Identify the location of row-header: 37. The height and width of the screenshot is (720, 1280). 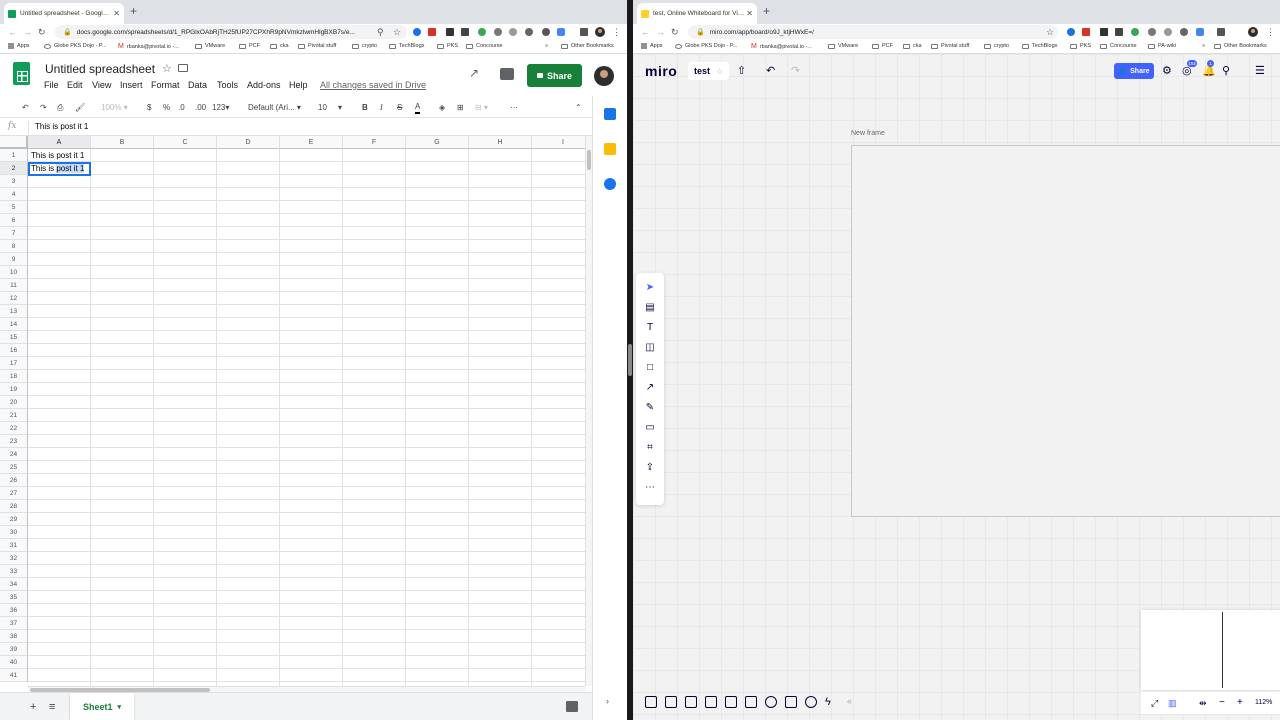
(14, 623).